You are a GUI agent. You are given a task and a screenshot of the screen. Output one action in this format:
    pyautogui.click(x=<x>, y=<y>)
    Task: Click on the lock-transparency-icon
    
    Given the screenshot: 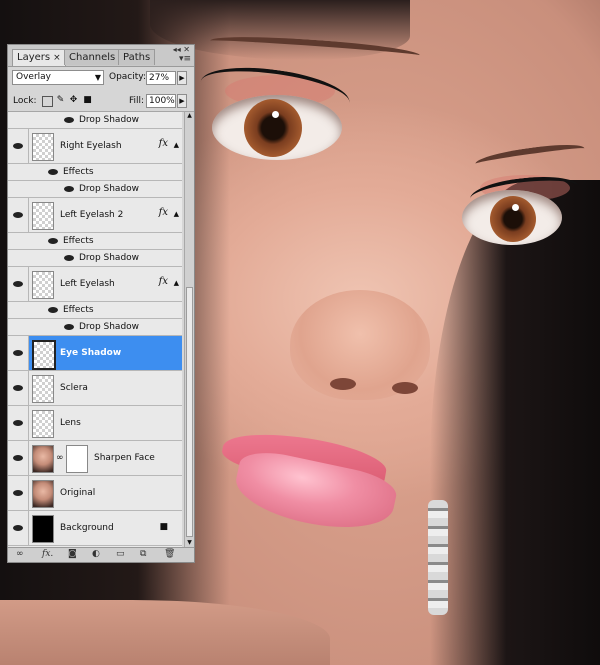 What is the action you would take?
    pyautogui.click(x=47, y=101)
    